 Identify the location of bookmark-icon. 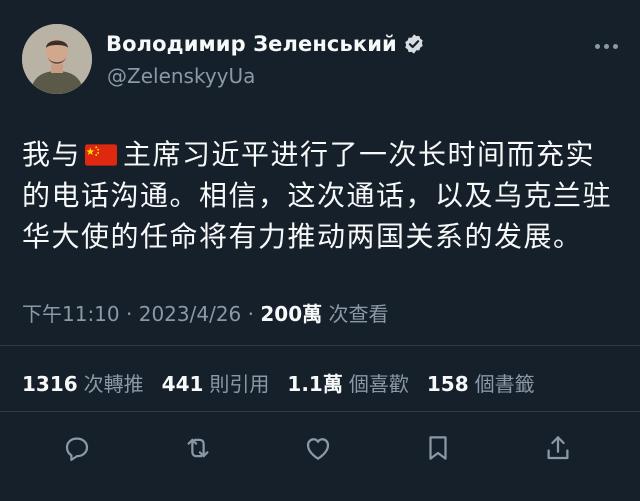
(438, 448).